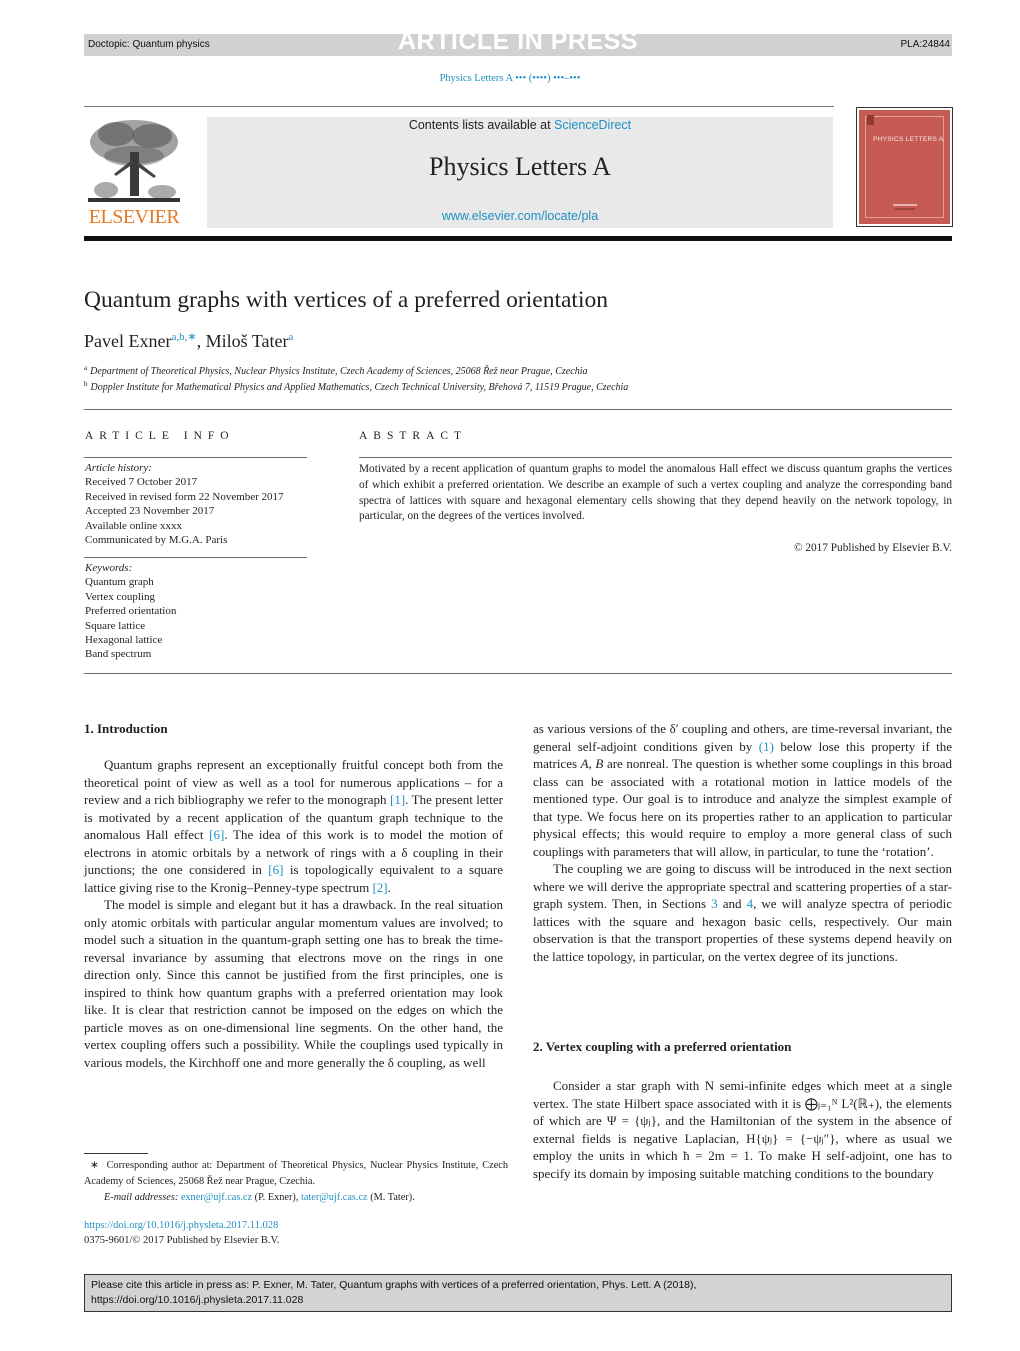 This screenshot has width=1020, height=1351. Describe the element at coordinates (94, 1165) in the screenshot. I see `corresponding-mark: ∗` at that location.